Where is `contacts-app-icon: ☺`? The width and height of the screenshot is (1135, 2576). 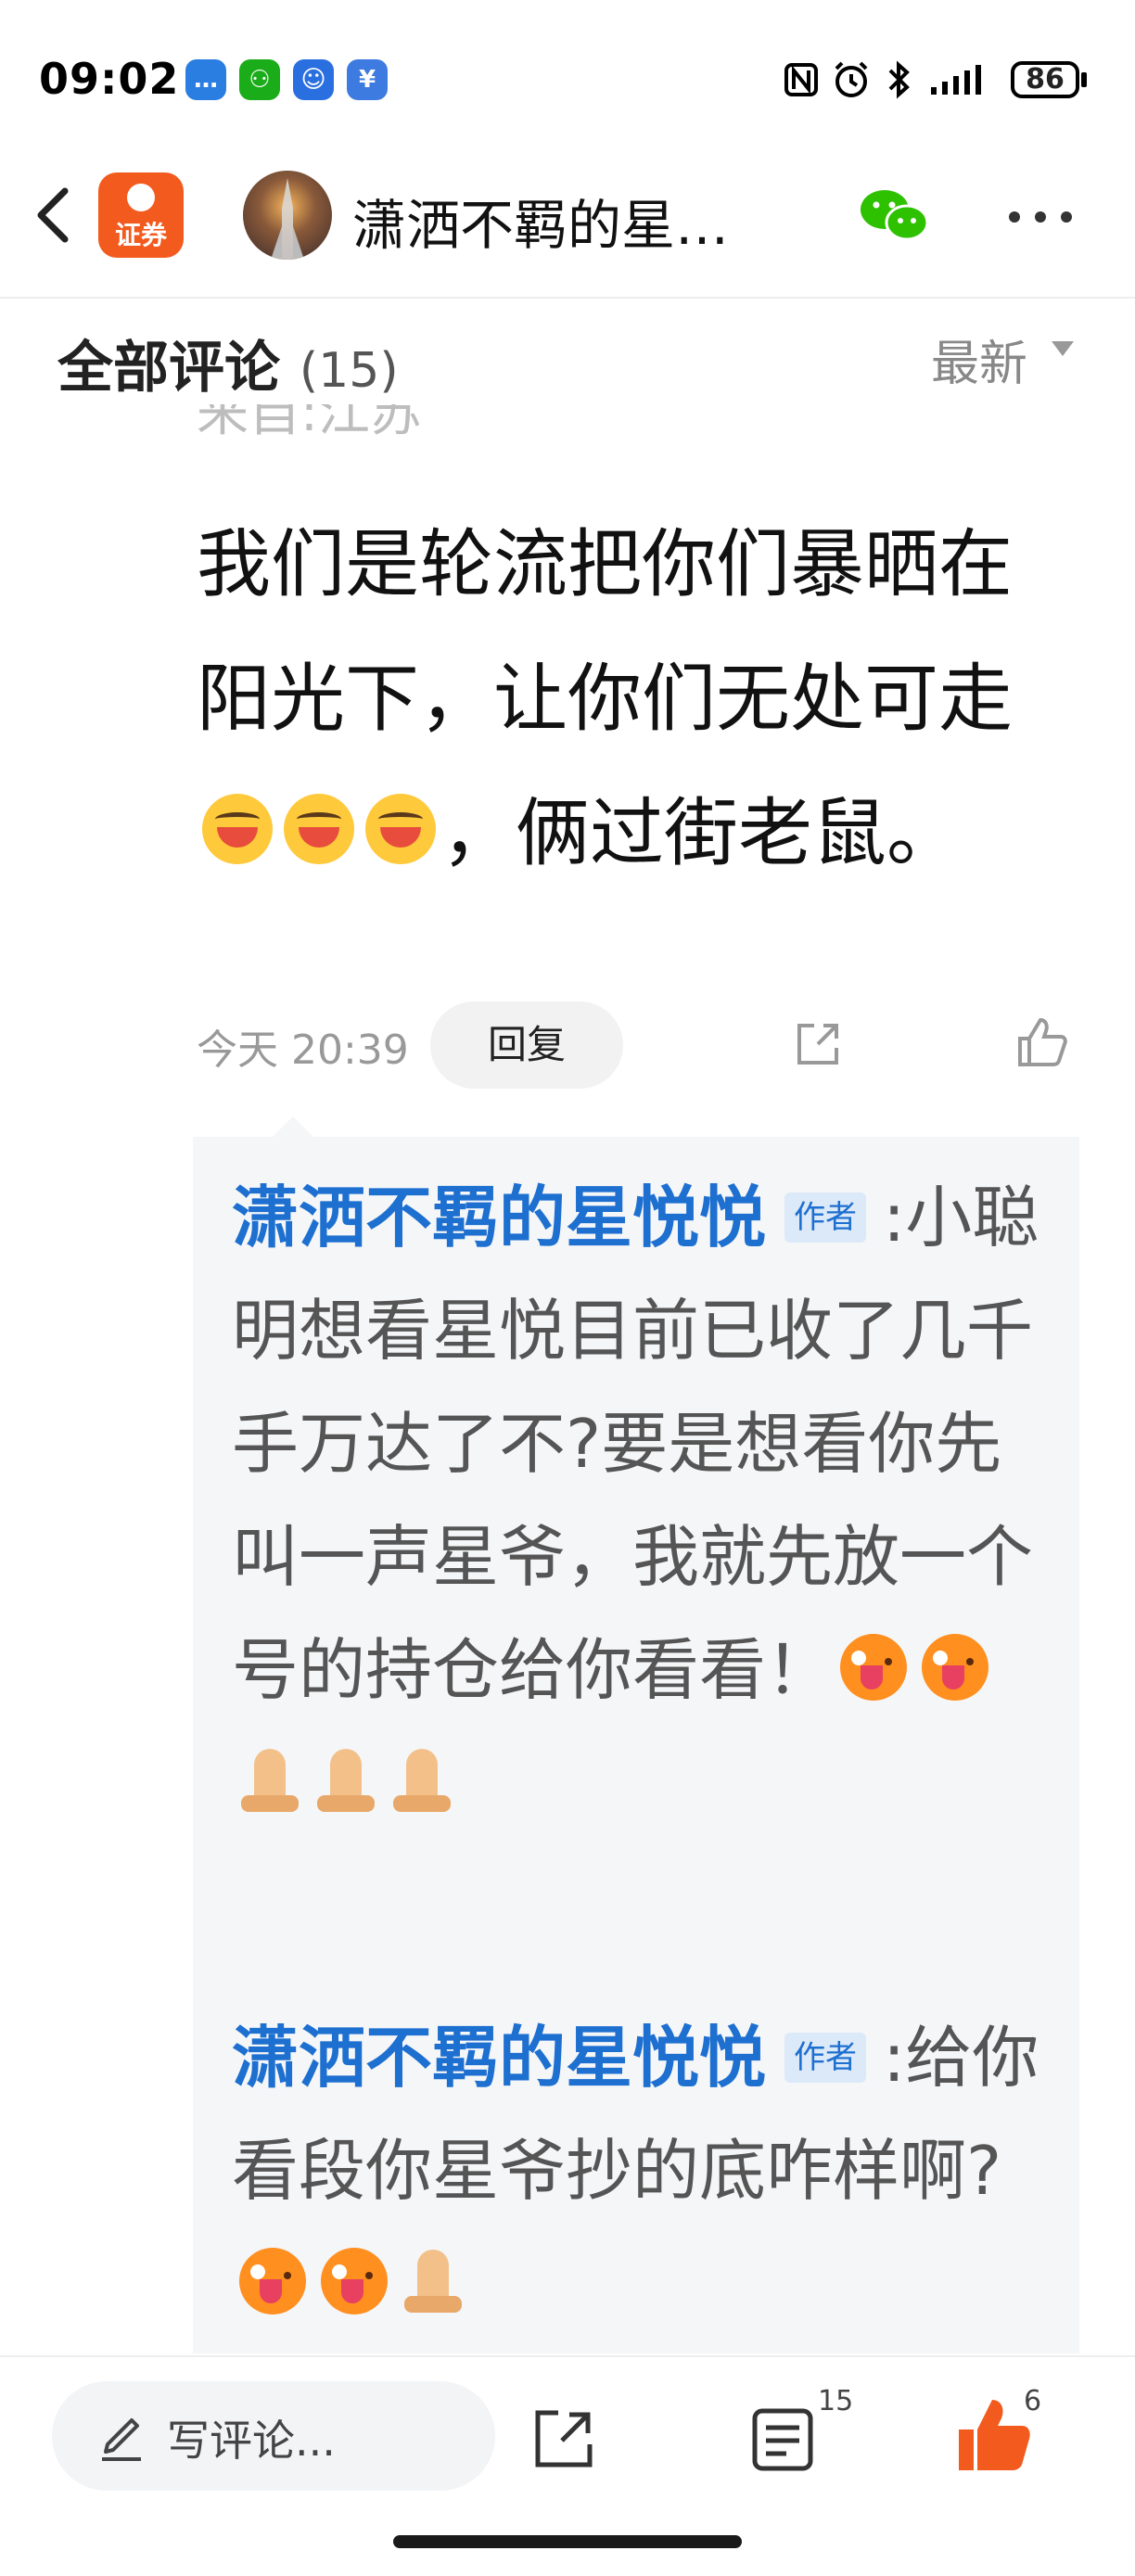
contacts-app-icon: ☺ is located at coordinates (314, 79).